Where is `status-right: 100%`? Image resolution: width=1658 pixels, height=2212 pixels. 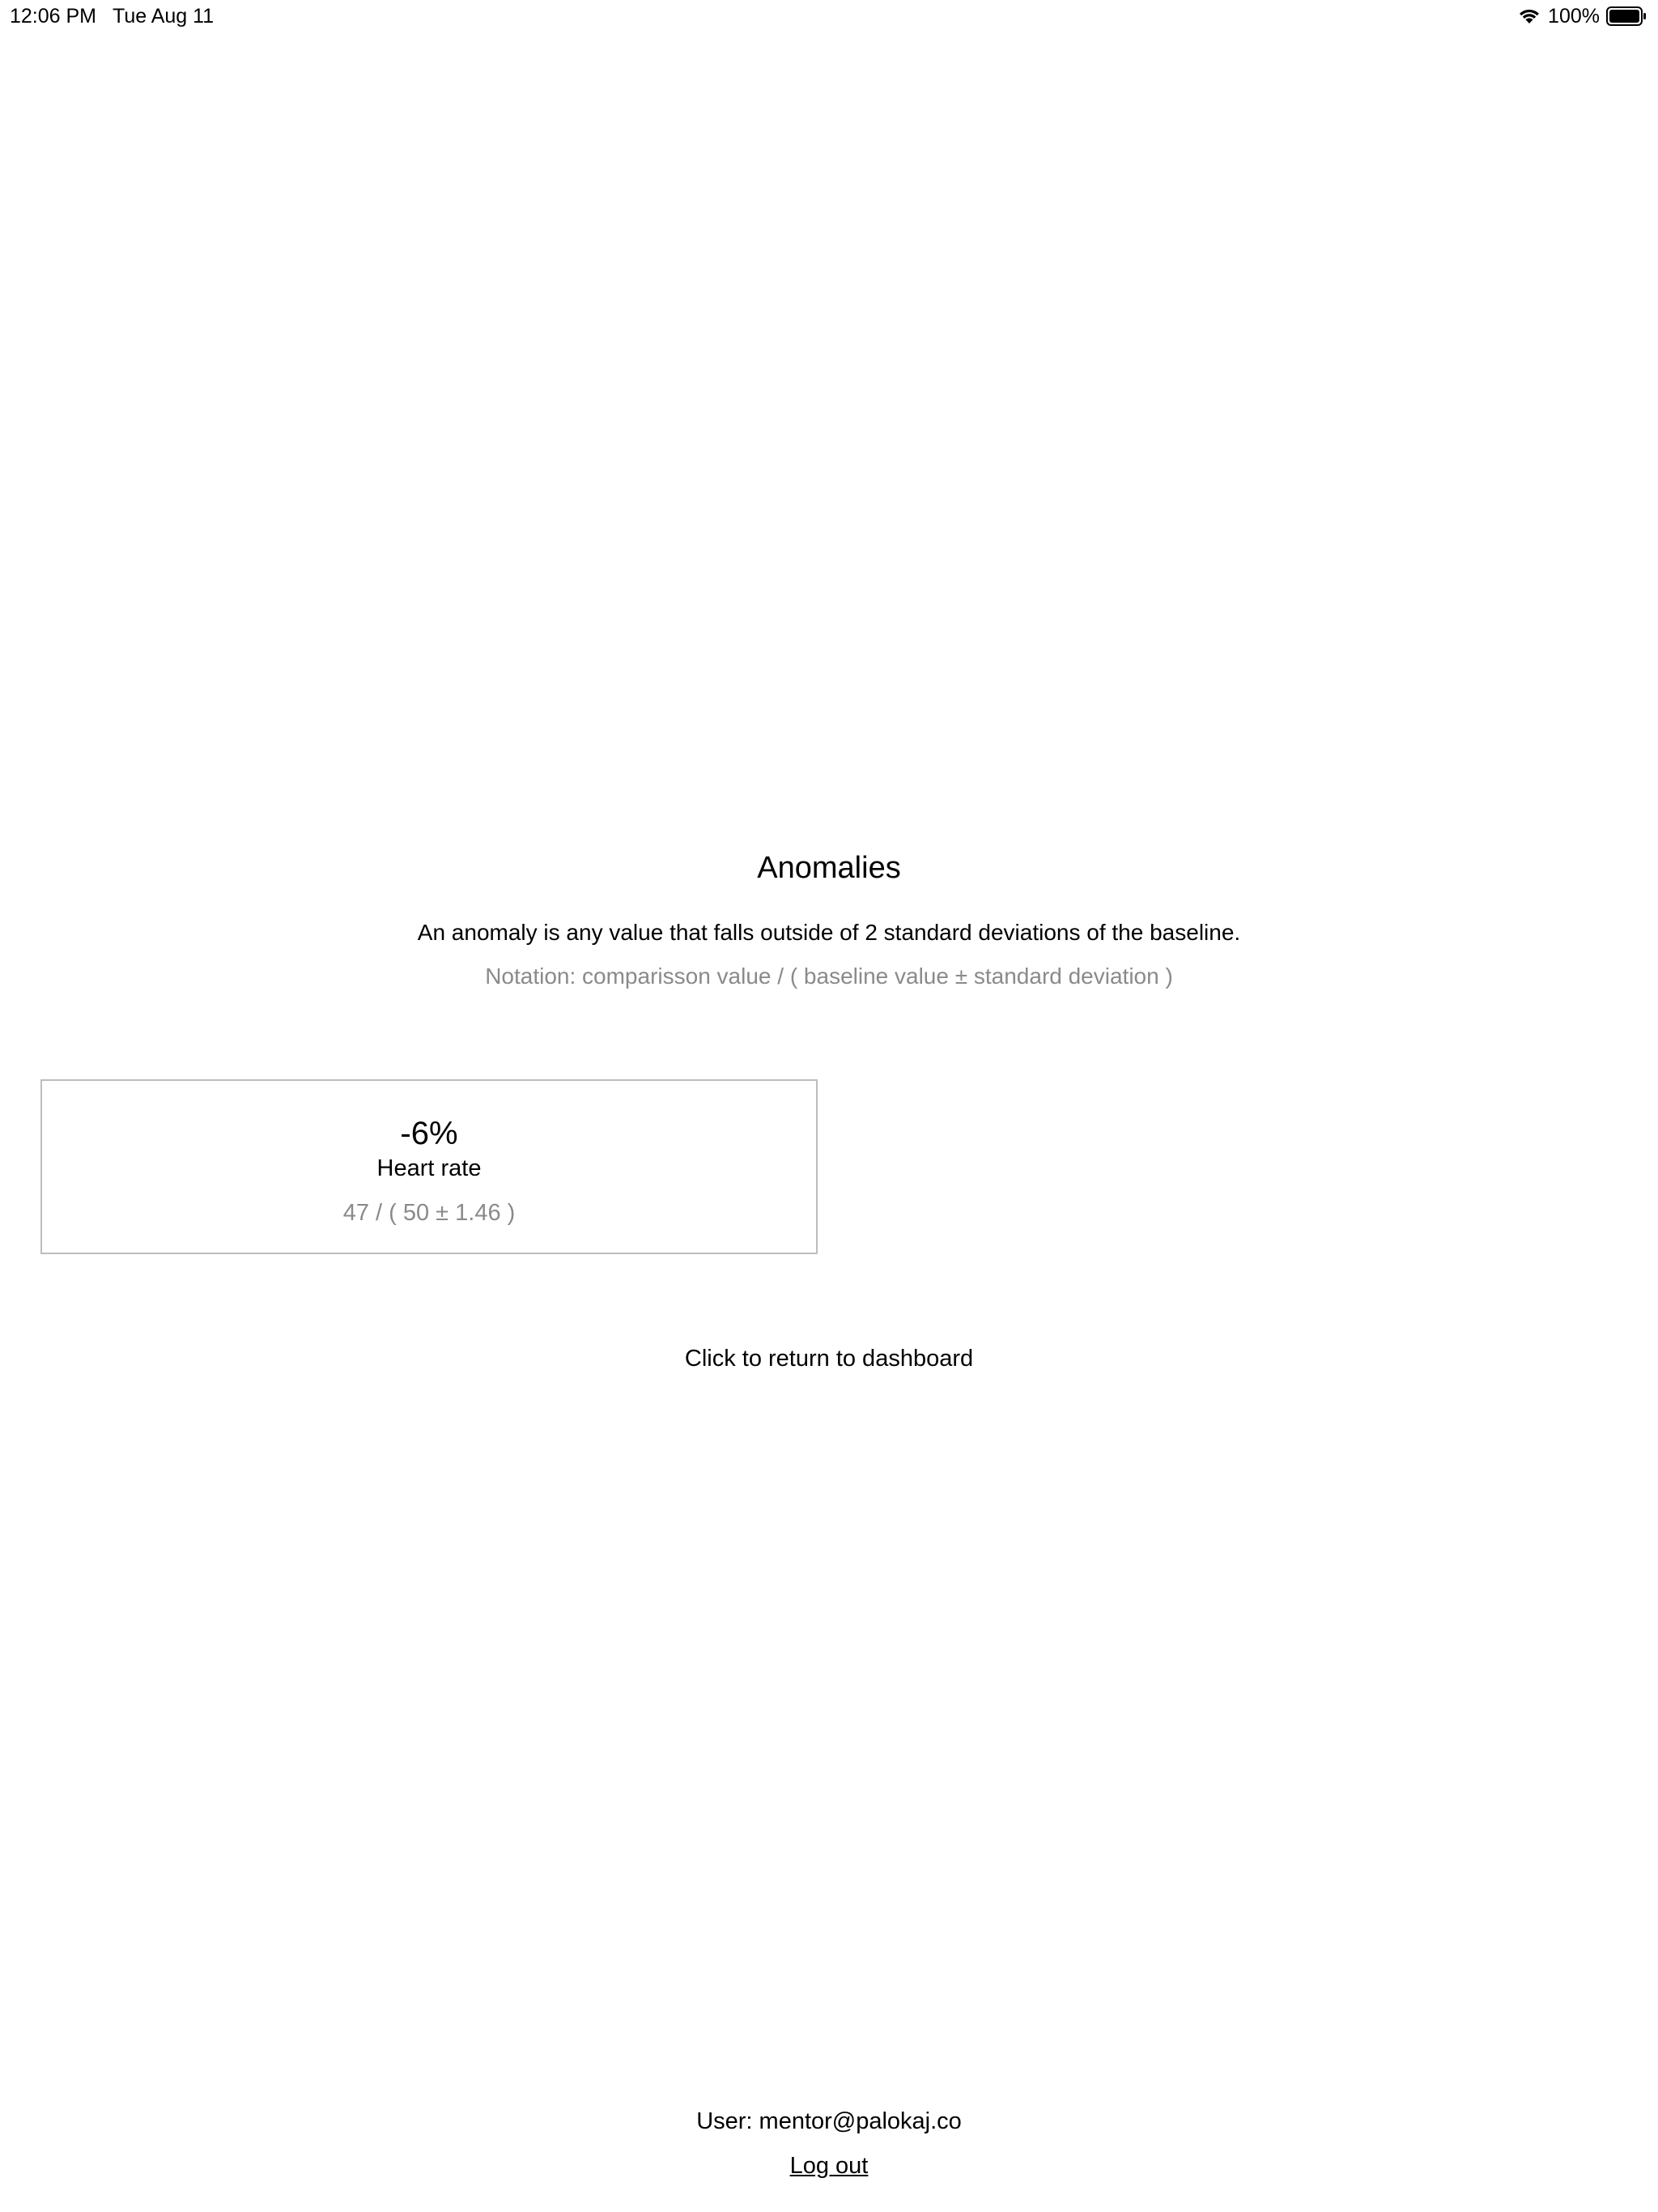 status-right: 100% is located at coordinates (1582, 16).